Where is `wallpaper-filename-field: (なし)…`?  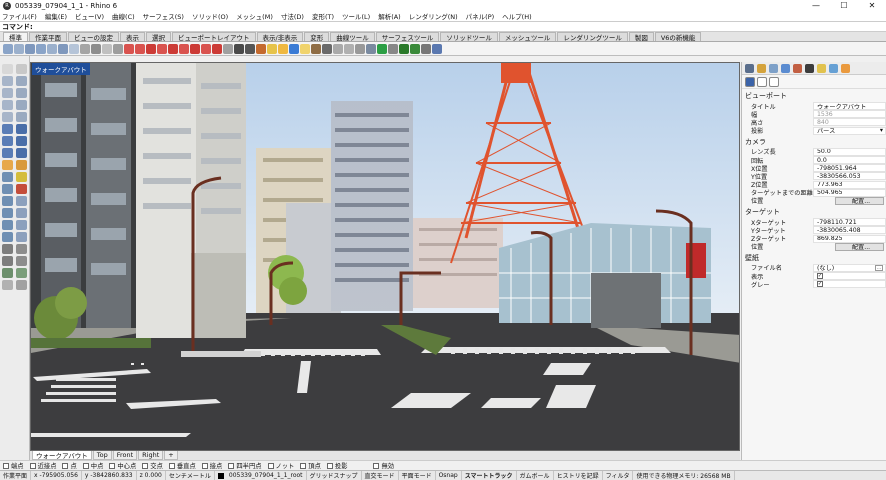
wallpaper-filename-field: (なし)… is located at coordinates (849, 267).